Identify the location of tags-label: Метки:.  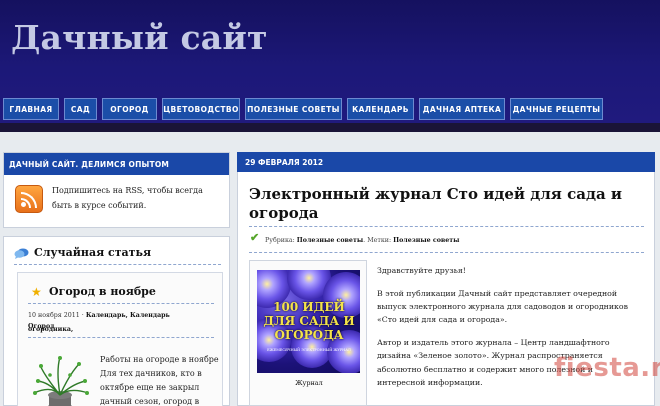
(379, 240).